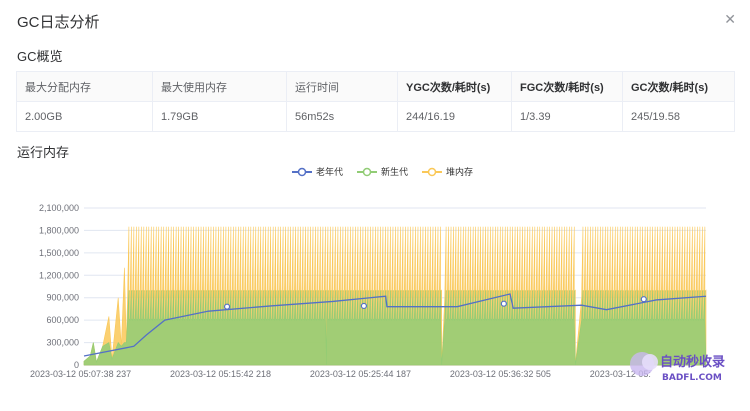 The height and width of the screenshot is (411, 750). I want to click on y-tick-label: 900,000, so click(62, 298).